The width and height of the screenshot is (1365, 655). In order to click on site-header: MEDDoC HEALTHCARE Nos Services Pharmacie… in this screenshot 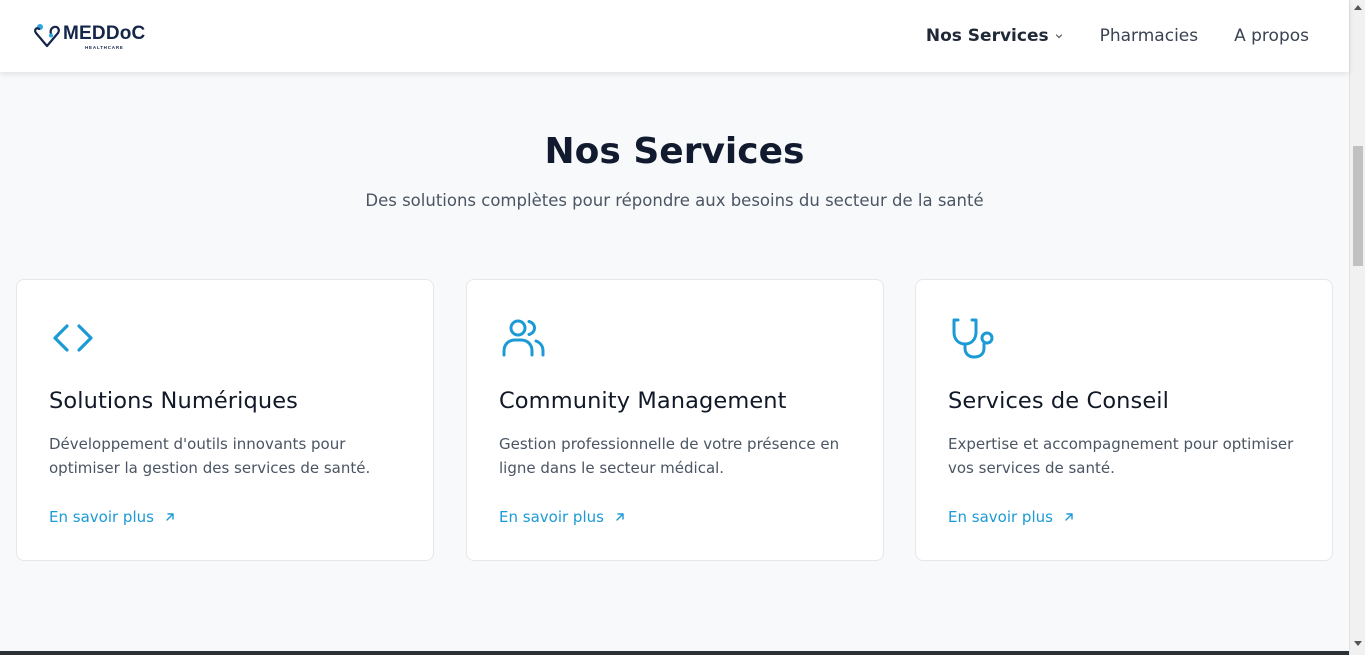, I will do `click(674, 36)`.